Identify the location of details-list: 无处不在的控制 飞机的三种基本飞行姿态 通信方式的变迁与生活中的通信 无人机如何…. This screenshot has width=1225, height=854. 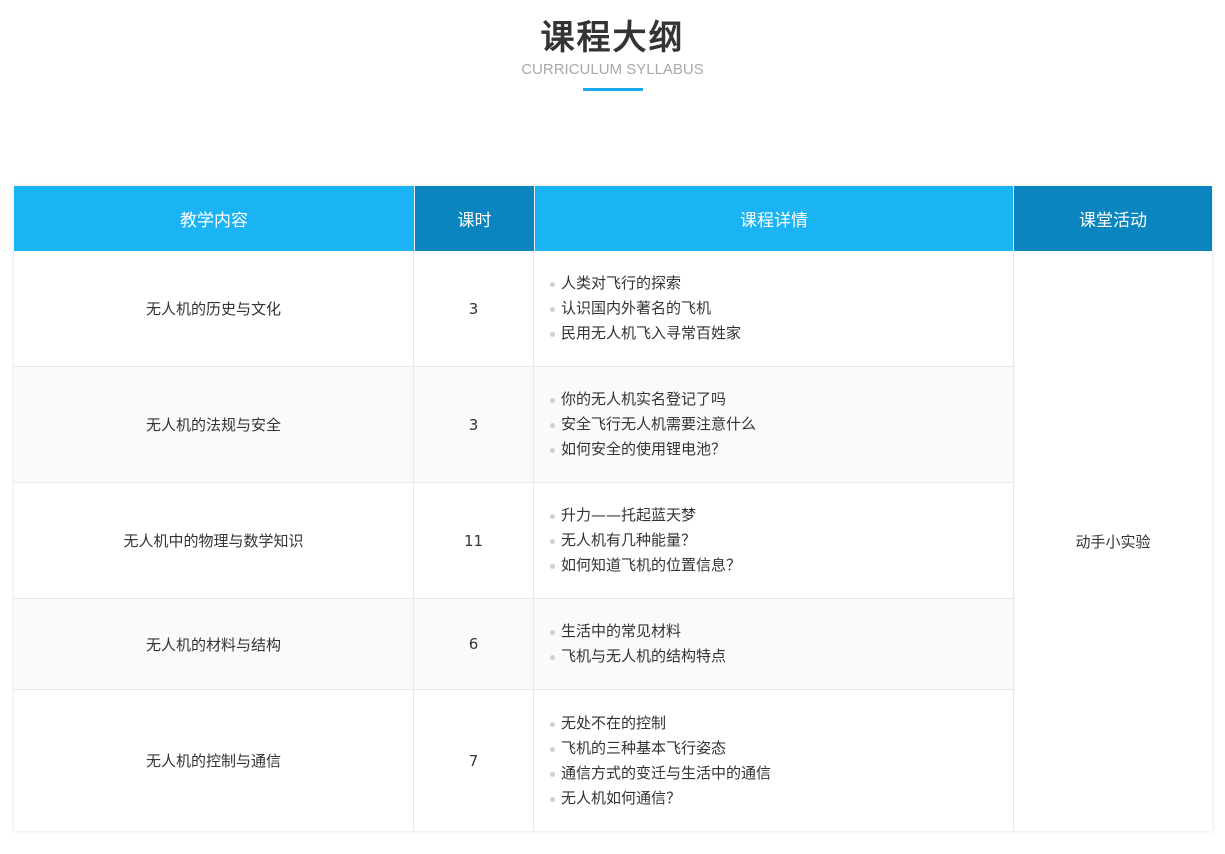
(660, 761).